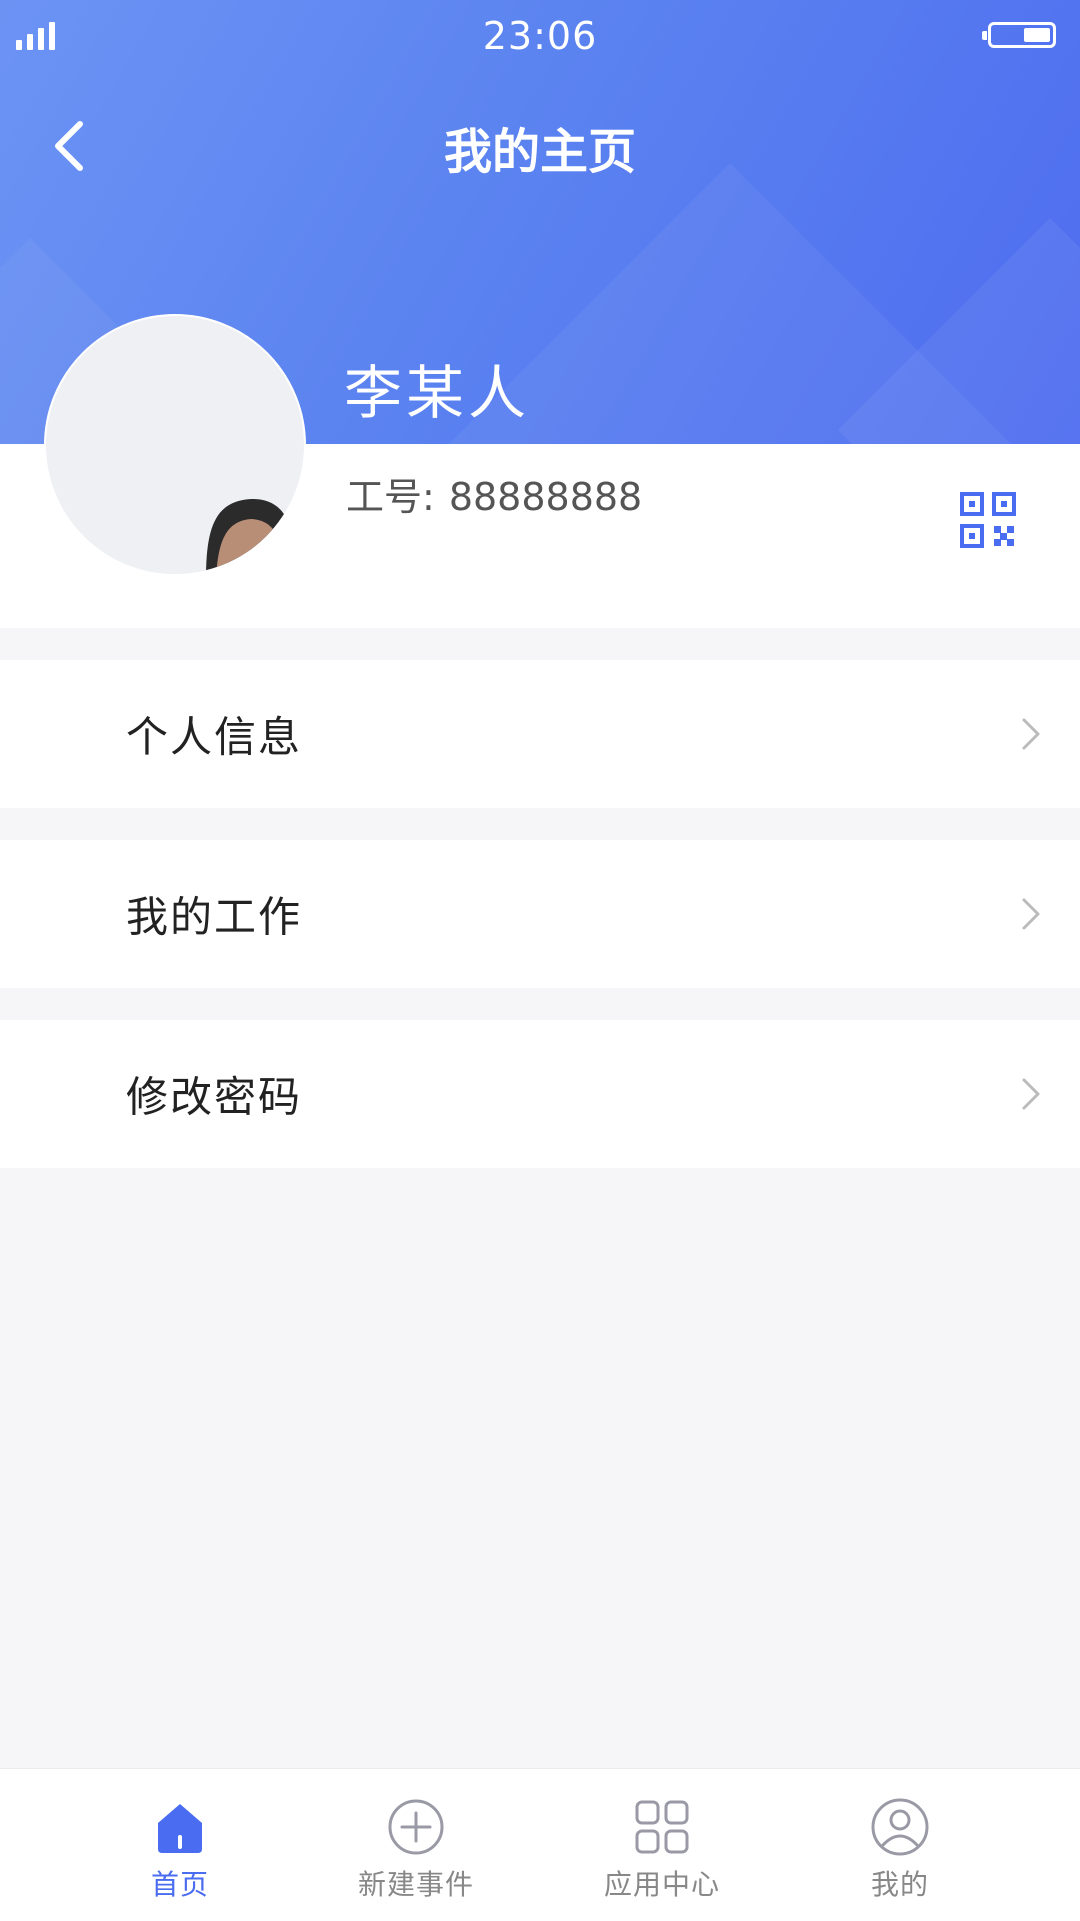 This screenshot has width=1080, height=1921. I want to click on menu-item-my-work: 我的工作, so click(540, 914).